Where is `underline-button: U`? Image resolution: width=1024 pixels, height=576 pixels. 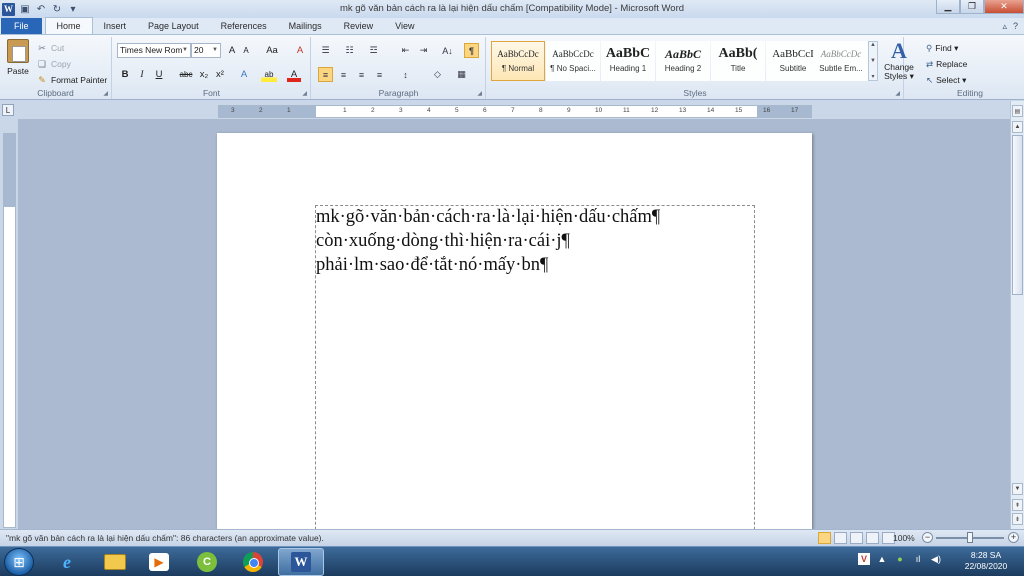
underline-button: U is located at coordinates (159, 74).